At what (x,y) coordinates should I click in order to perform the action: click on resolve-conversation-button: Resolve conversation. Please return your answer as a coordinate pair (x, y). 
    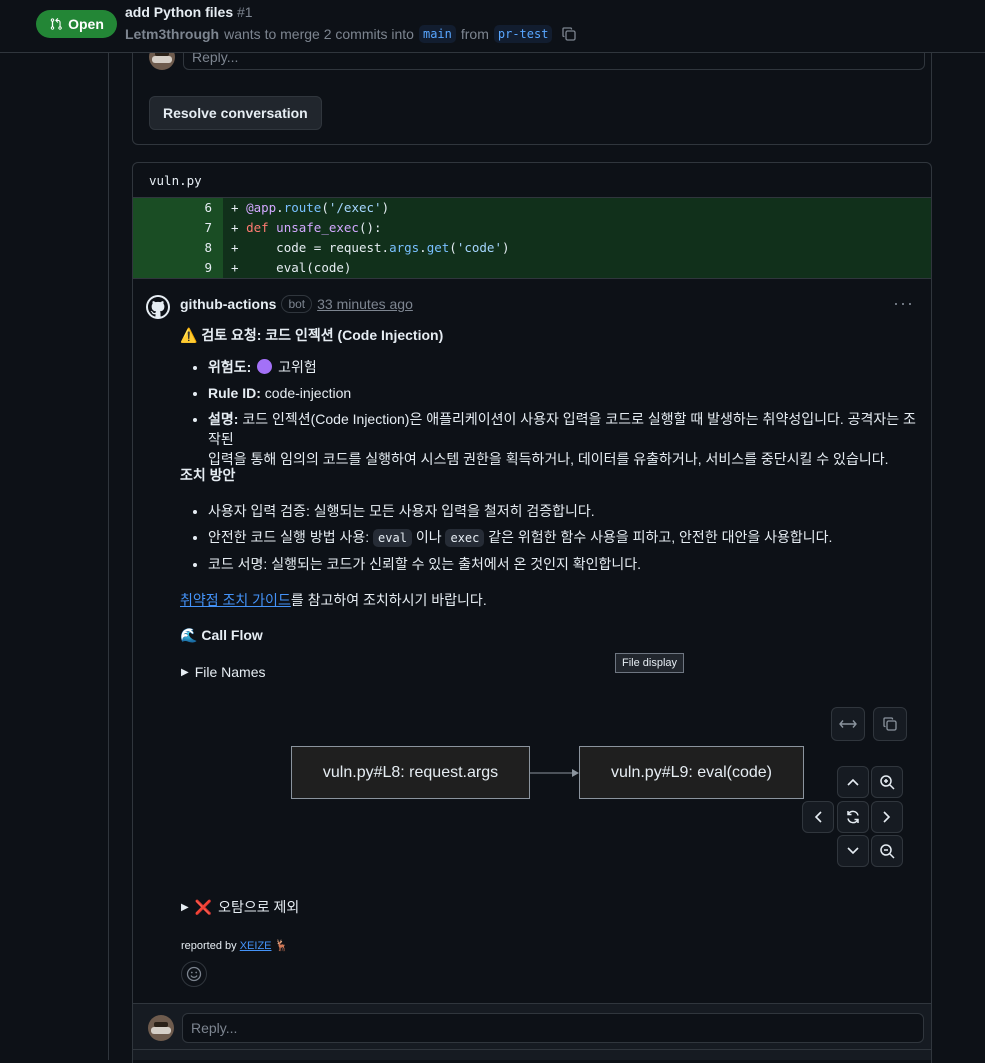
    Looking at the image, I should click on (235, 113).